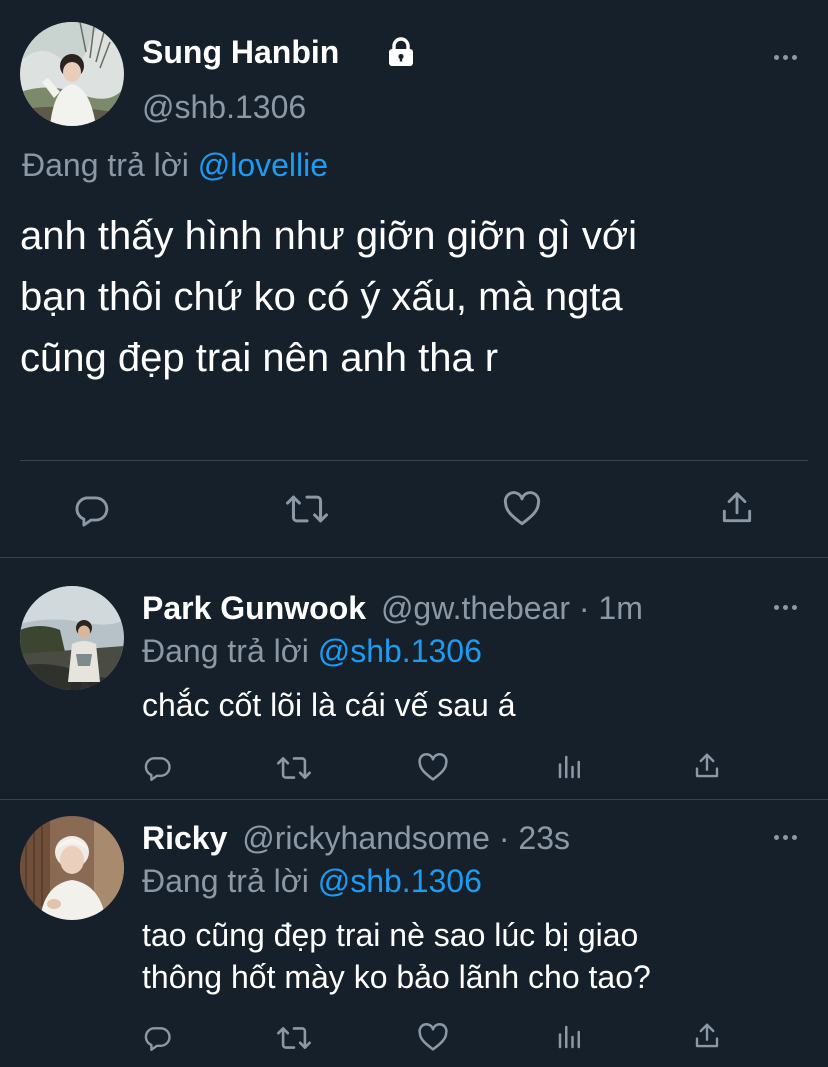 The height and width of the screenshot is (1067, 828). I want to click on replying-to: Đang trả lời @lovellie, so click(175, 165).